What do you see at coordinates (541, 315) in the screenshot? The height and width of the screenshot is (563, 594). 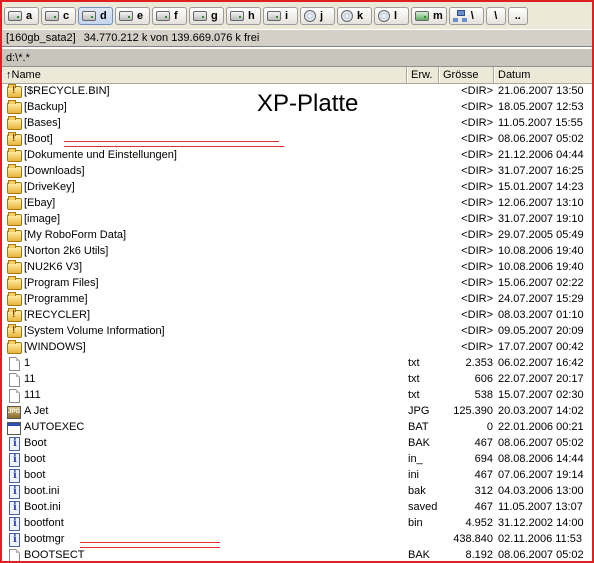 I see `file-date: 08.03.2007 01:10` at bounding box center [541, 315].